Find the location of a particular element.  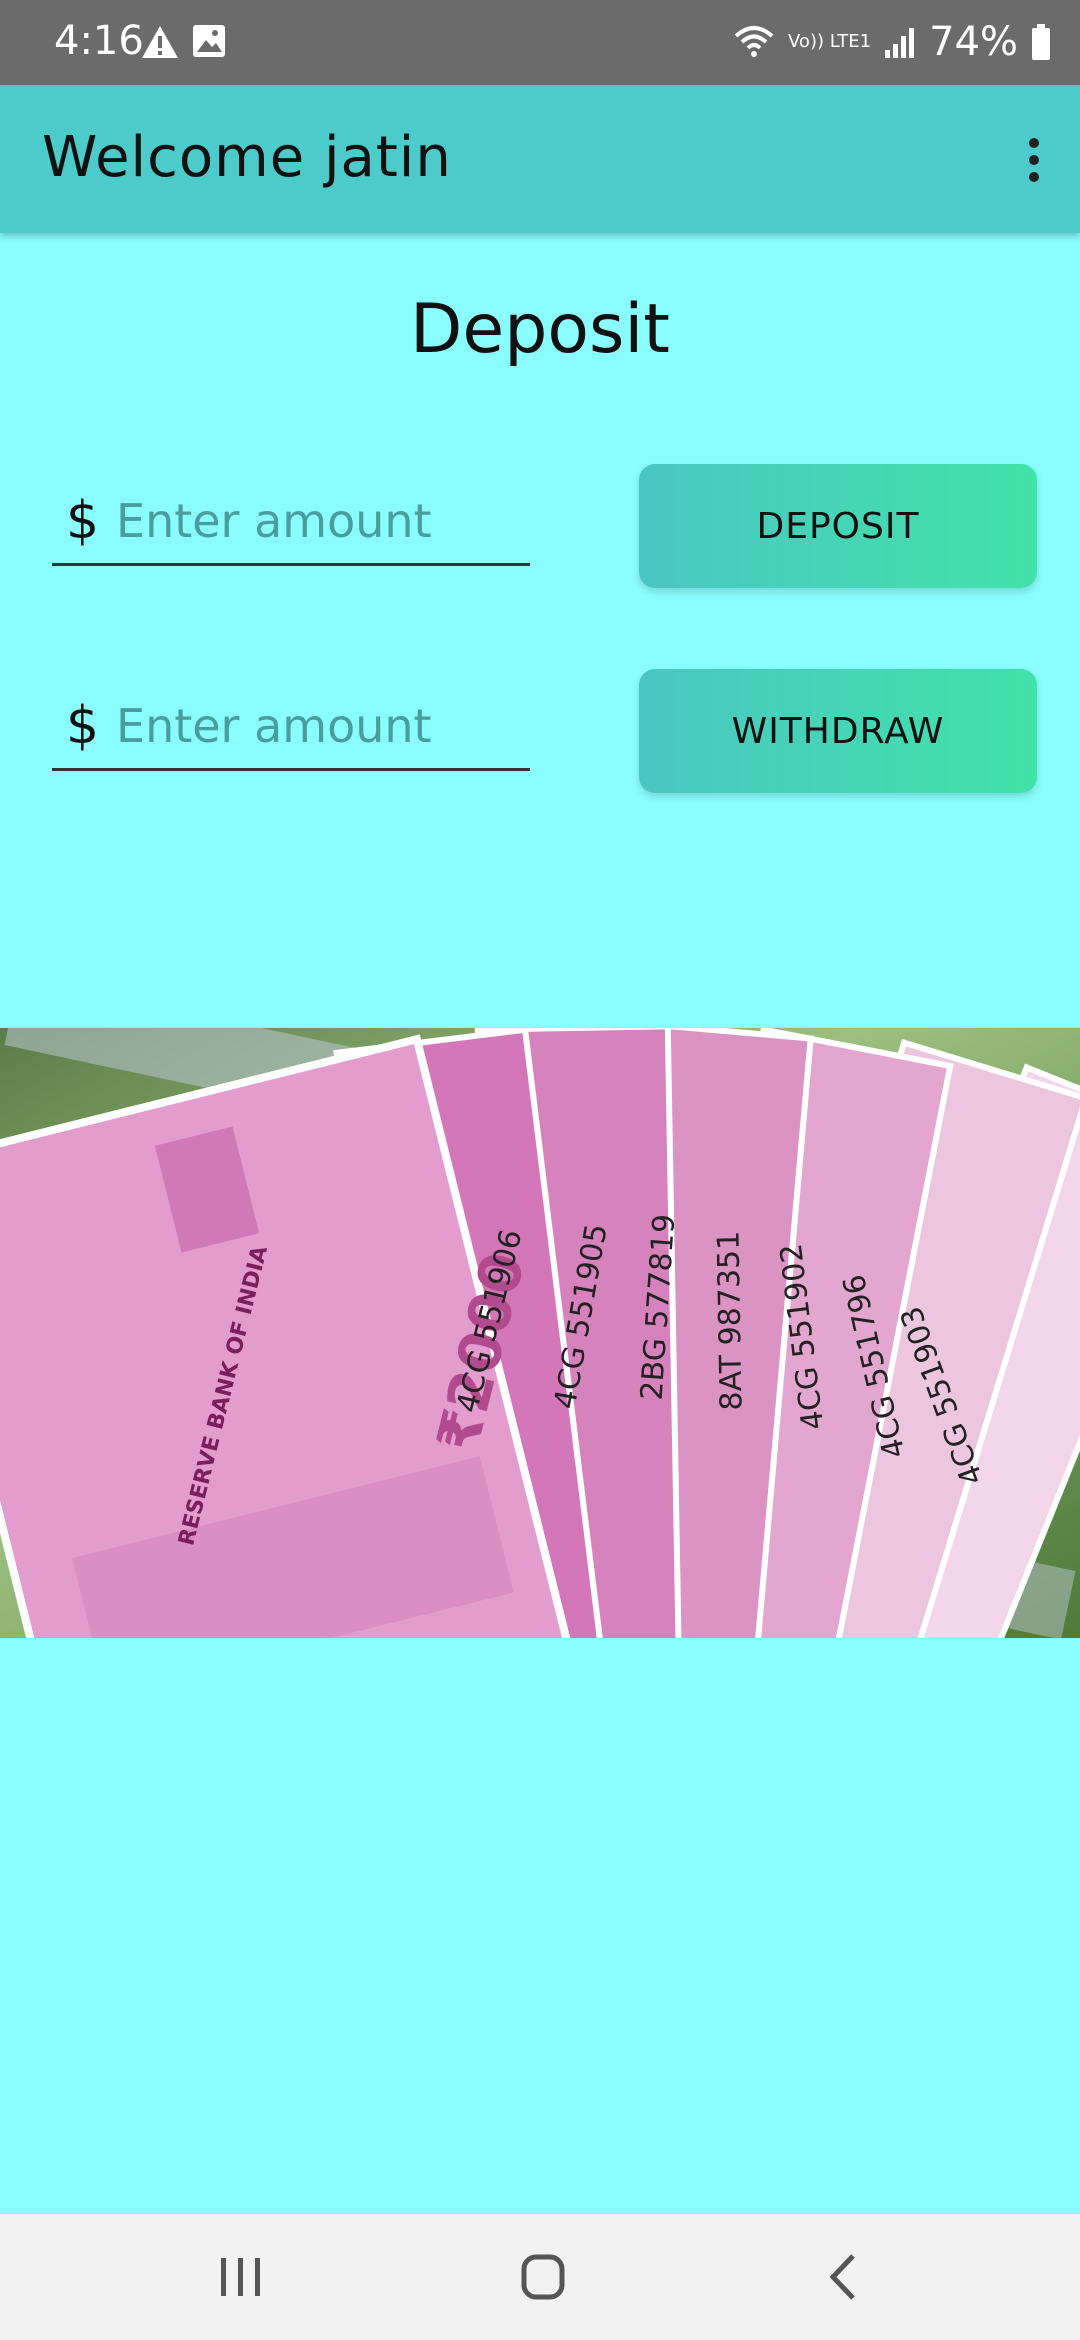

app-bar: Welcome jatin is located at coordinates (540, 159).